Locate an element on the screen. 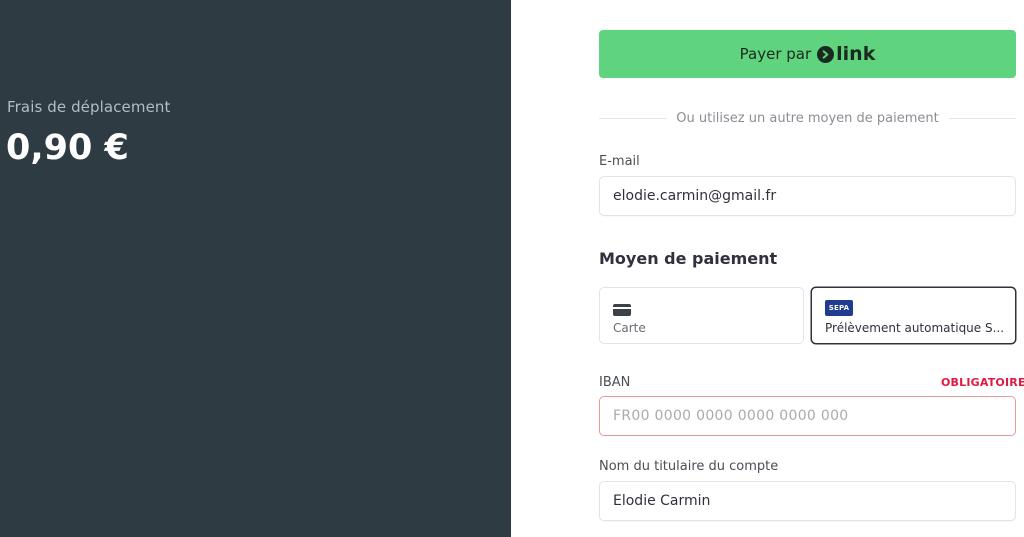 The image size is (1024, 537). account-holder-value: Elodie Carmin is located at coordinates (662, 501).